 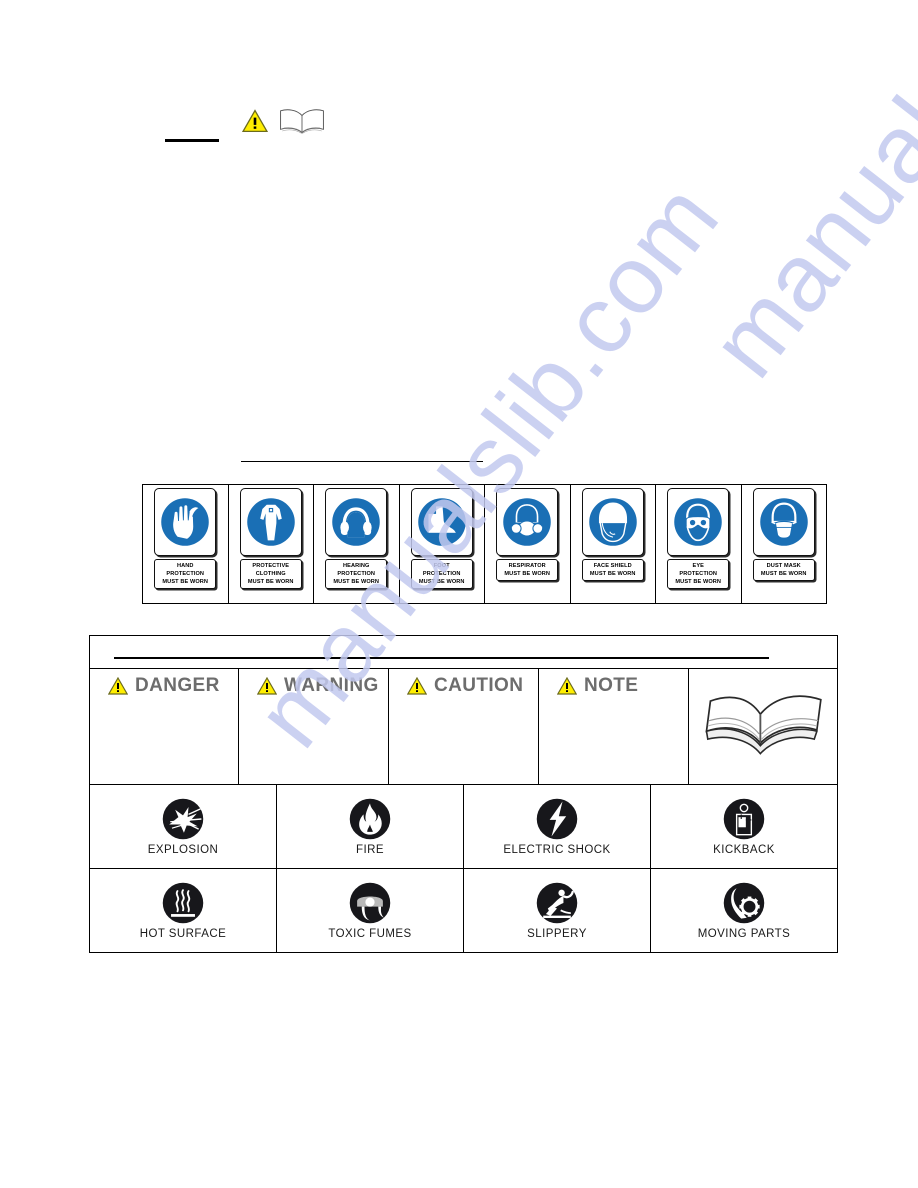 What do you see at coordinates (744, 934) in the screenshot?
I see `hazard-label: MOVING PARTS` at bounding box center [744, 934].